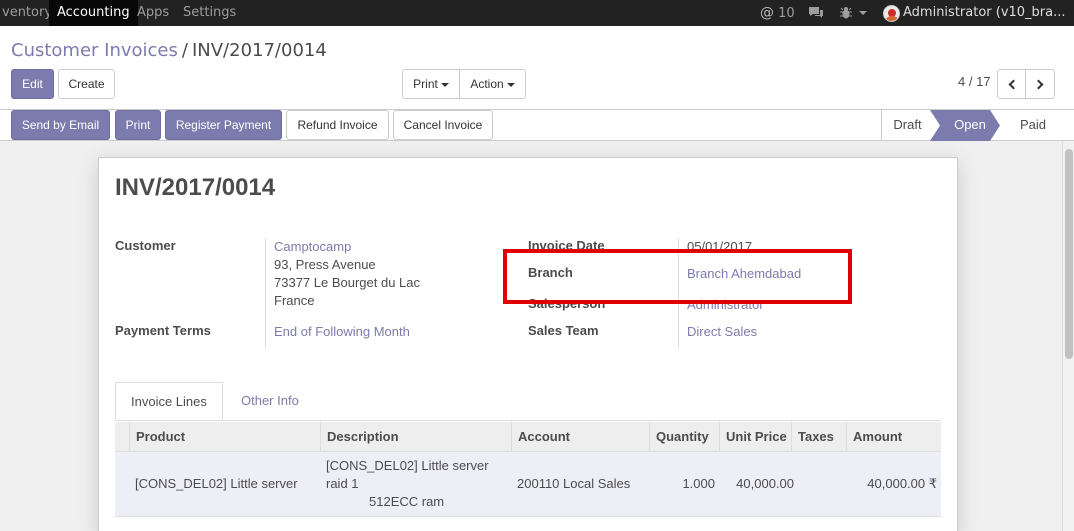  What do you see at coordinates (337, 125) in the screenshot?
I see `refund-invoice-button: Refund Invoice` at bounding box center [337, 125].